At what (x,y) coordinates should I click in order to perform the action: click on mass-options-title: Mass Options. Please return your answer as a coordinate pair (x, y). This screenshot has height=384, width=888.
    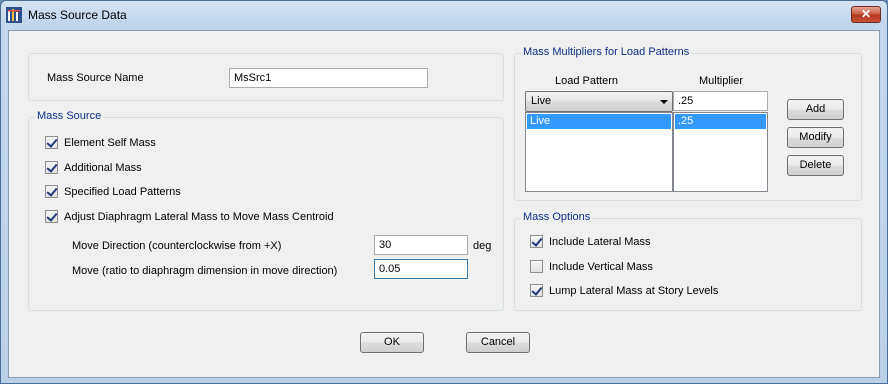
    Looking at the image, I should click on (557, 217).